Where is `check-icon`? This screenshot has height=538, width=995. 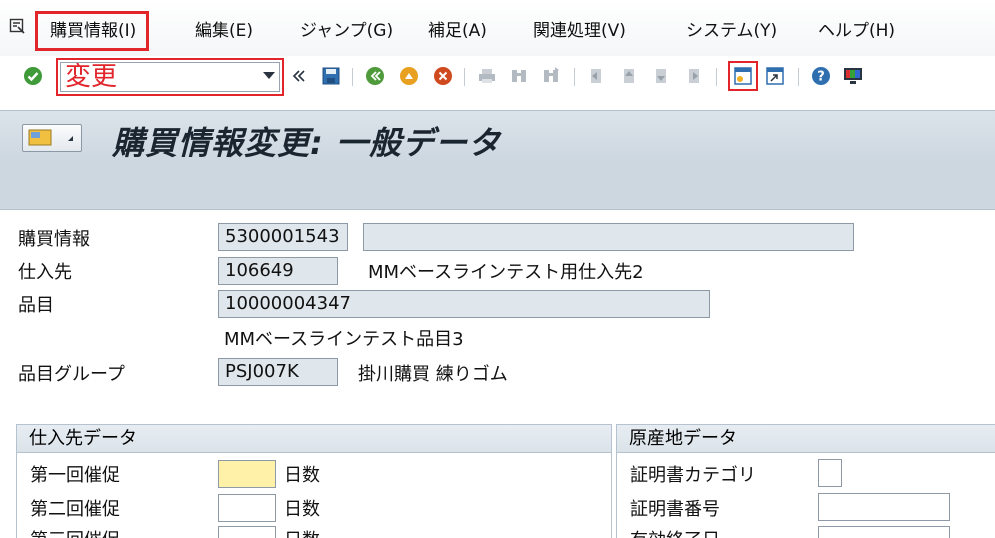
check-icon is located at coordinates (33, 76).